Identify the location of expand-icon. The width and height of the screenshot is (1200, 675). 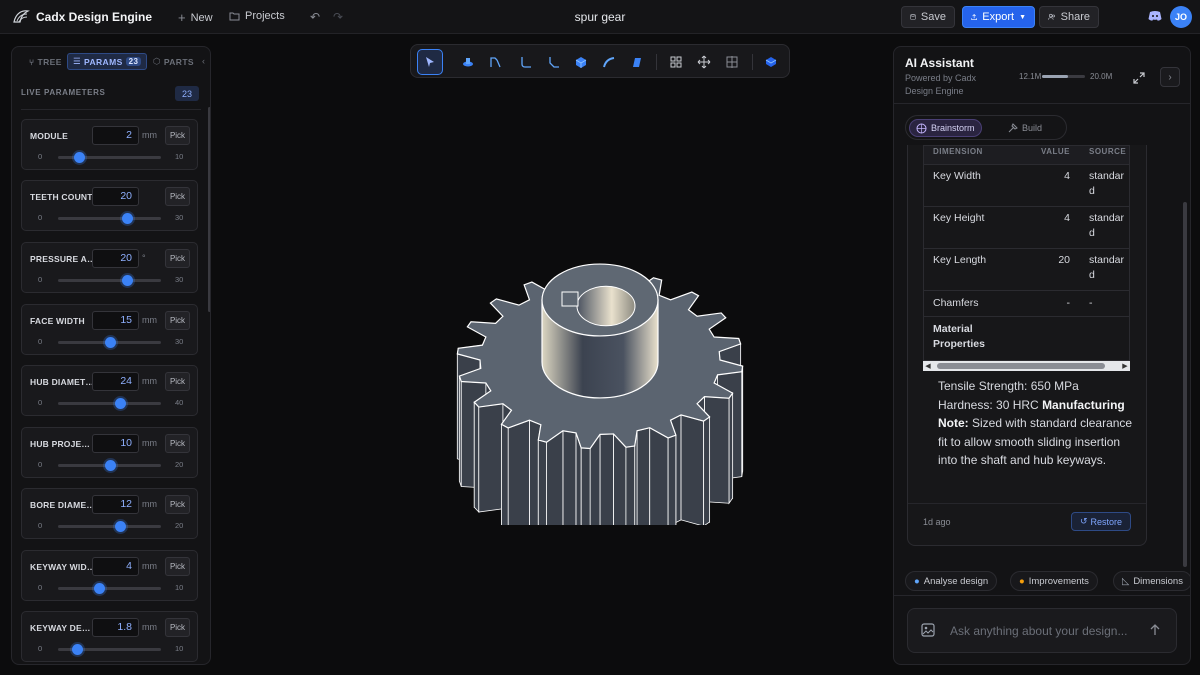
(1139, 78).